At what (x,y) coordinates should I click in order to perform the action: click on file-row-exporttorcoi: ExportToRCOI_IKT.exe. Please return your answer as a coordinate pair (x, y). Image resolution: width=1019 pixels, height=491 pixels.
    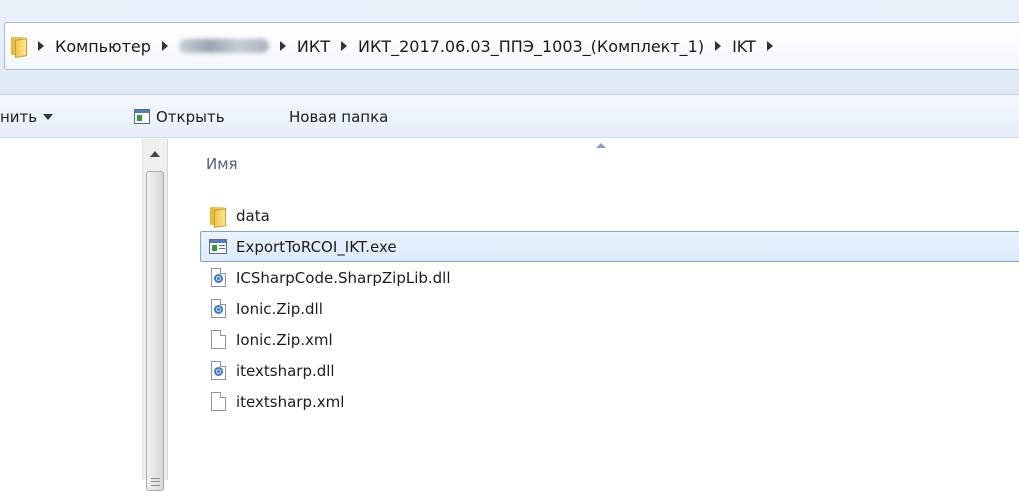
    Looking at the image, I should click on (609, 246).